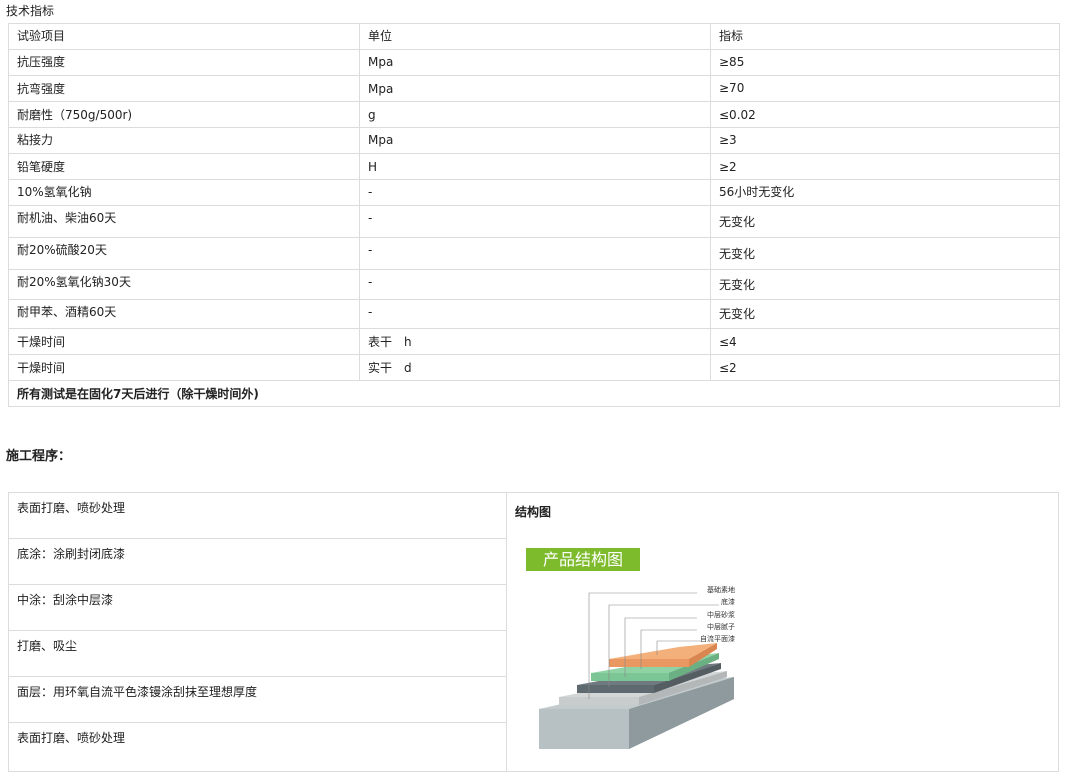 The width and height of the screenshot is (1066, 778). I want to click on layer-label: 中层腻子, so click(721, 626).